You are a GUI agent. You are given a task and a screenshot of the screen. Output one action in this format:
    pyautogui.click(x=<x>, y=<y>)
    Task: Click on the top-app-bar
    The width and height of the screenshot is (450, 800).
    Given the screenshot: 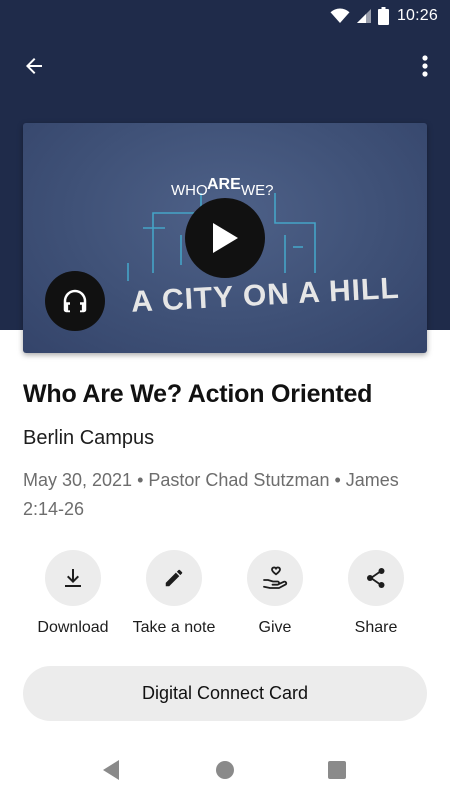 What is the action you would take?
    pyautogui.click(x=225, y=65)
    